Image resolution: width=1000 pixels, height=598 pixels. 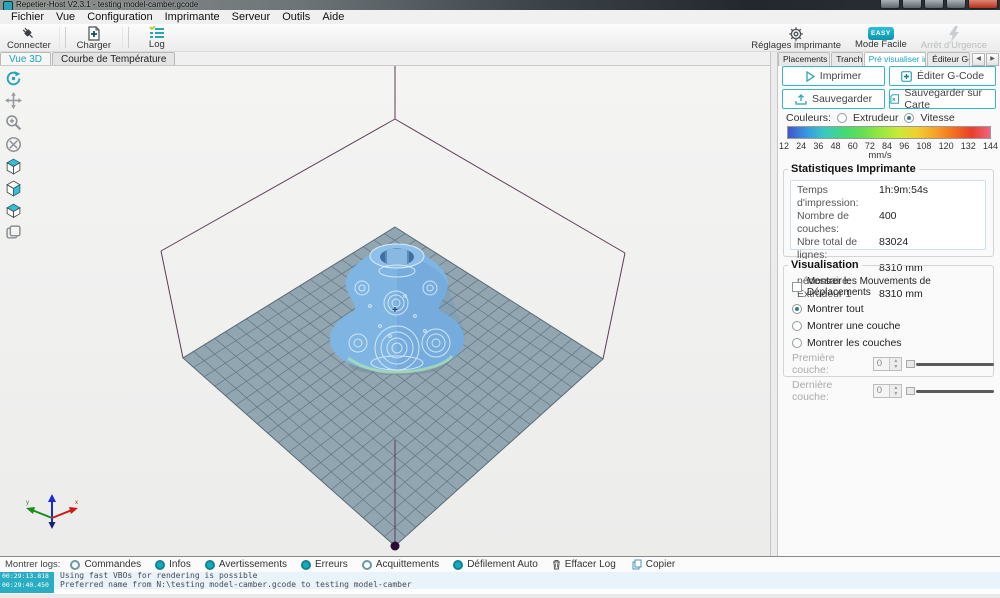 What do you see at coordinates (385, 58) in the screenshot?
I see `view-tab-row: Vue 3D Courbe de Température` at bounding box center [385, 58].